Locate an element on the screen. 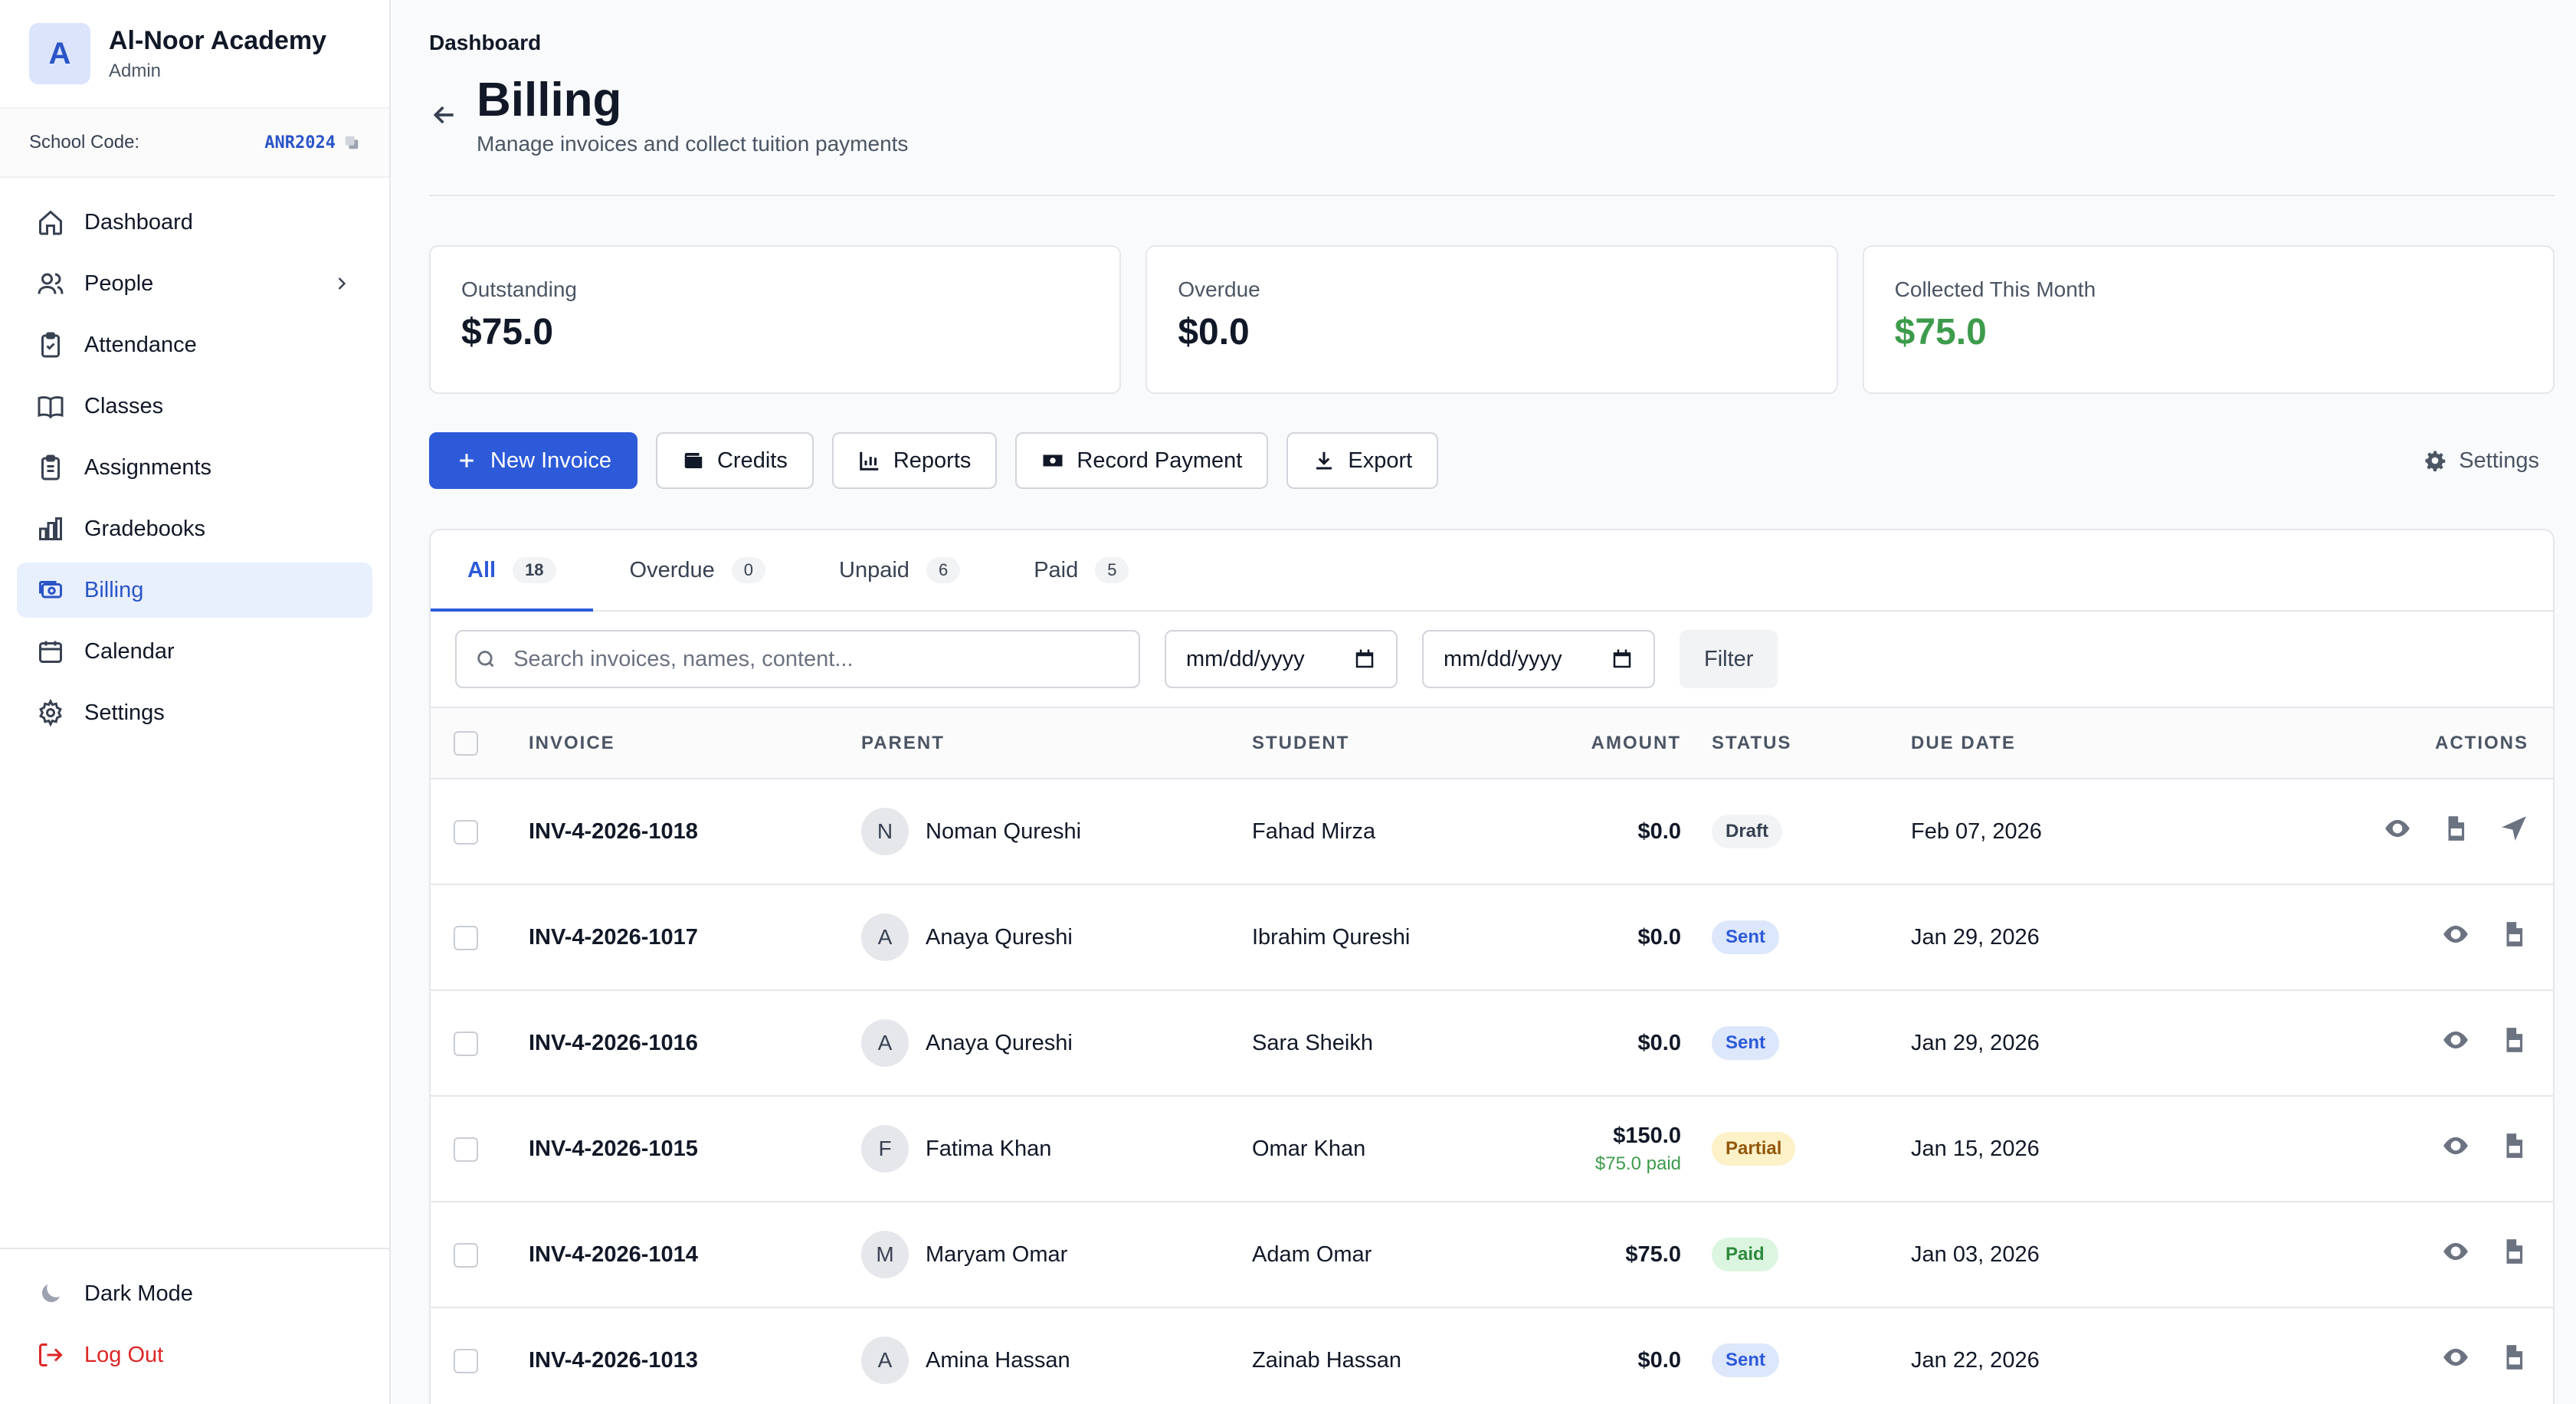 The width and height of the screenshot is (2576, 1404). stat-value: $75.0 is located at coordinates (508, 332).